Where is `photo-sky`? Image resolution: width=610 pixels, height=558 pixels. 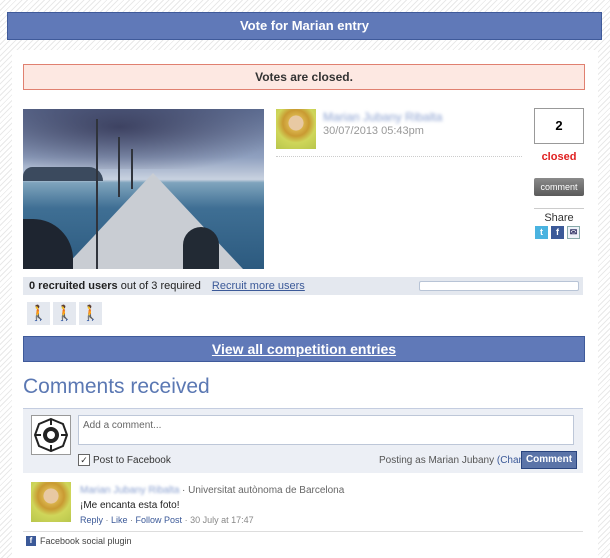 photo-sky is located at coordinates (143, 139).